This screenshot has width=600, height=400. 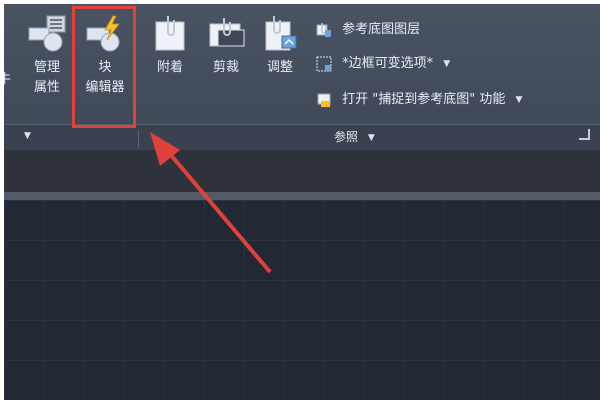 I want to click on attach-button: 附着, so click(x=170, y=46).